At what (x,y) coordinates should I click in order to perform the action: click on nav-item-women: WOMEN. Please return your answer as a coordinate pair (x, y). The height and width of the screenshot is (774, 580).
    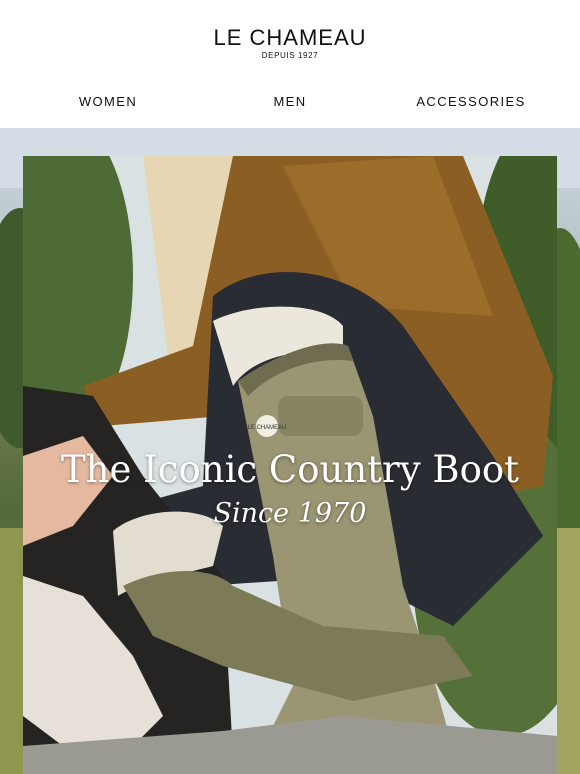
    Looking at the image, I should click on (108, 101).